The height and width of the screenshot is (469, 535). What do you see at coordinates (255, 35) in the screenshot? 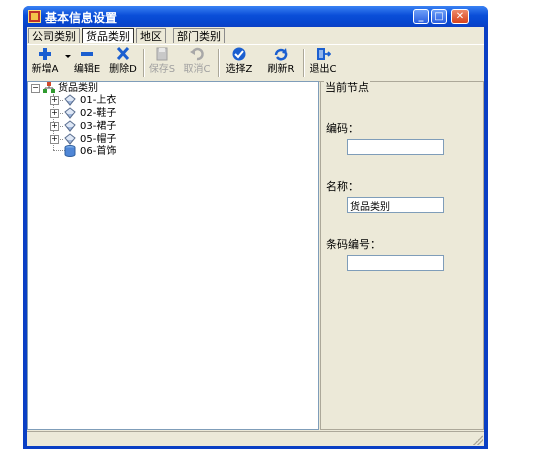
I see `tab-strip: 公司类别 货品类别 地区 部门类别` at bounding box center [255, 35].